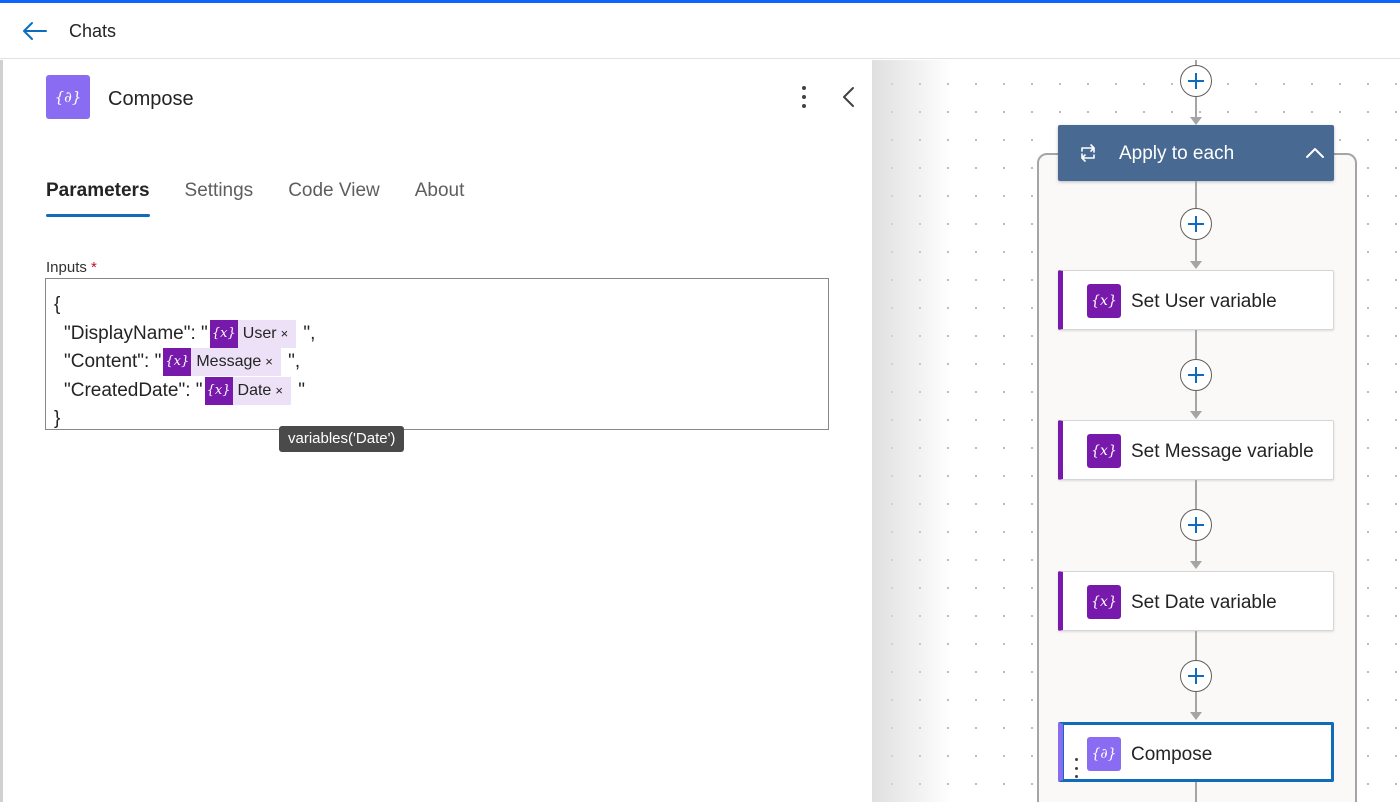  What do you see at coordinates (113, 361) in the screenshot?
I see `editor-line-prefix: "Content": "` at bounding box center [113, 361].